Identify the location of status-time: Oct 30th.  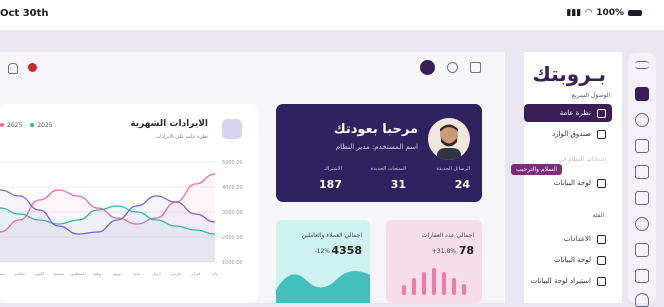
(24, 13).